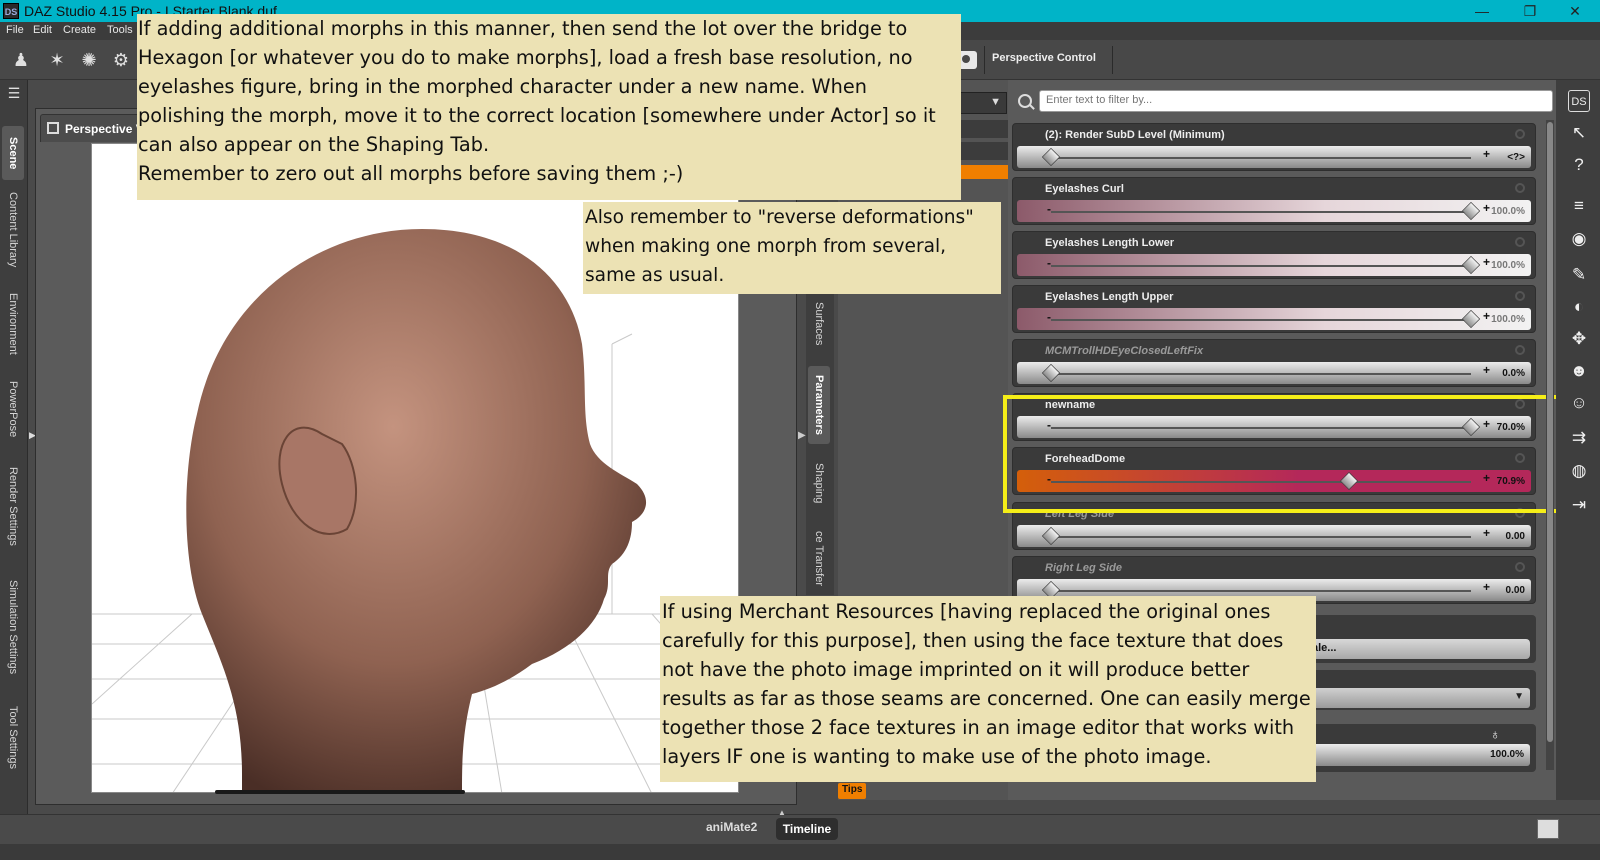 This screenshot has height=860, width=1600. What do you see at coordinates (1530, 11) in the screenshot?
I see `maximize-button: ❐` at bounding box center [1530, 11].